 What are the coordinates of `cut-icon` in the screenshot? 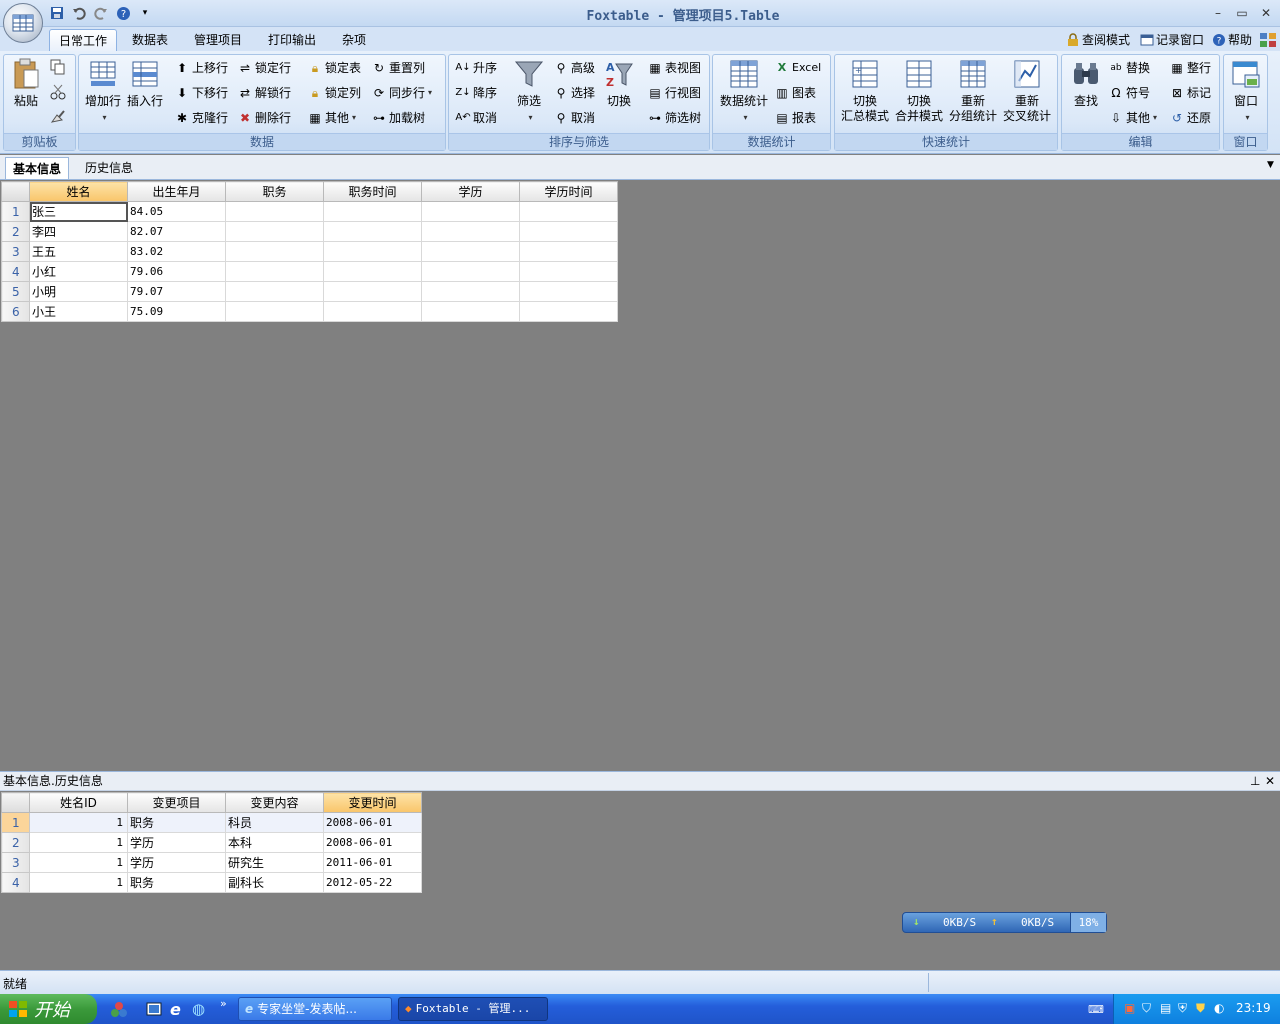 It's located at (58, 92).